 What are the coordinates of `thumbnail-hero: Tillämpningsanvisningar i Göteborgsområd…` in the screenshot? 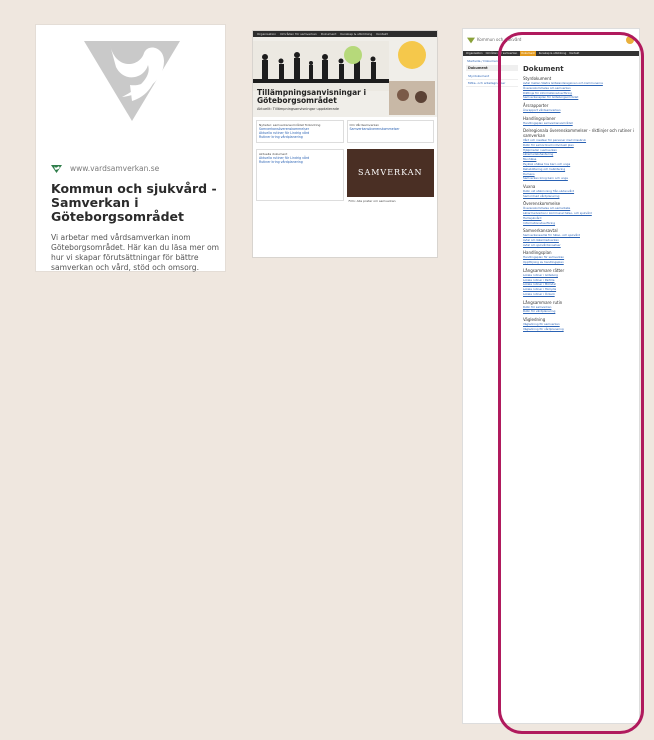 It's located at (345, 77).